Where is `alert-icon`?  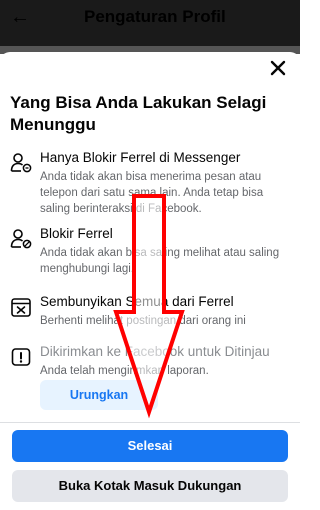 alert-icon is located at coordinates (21, 357).